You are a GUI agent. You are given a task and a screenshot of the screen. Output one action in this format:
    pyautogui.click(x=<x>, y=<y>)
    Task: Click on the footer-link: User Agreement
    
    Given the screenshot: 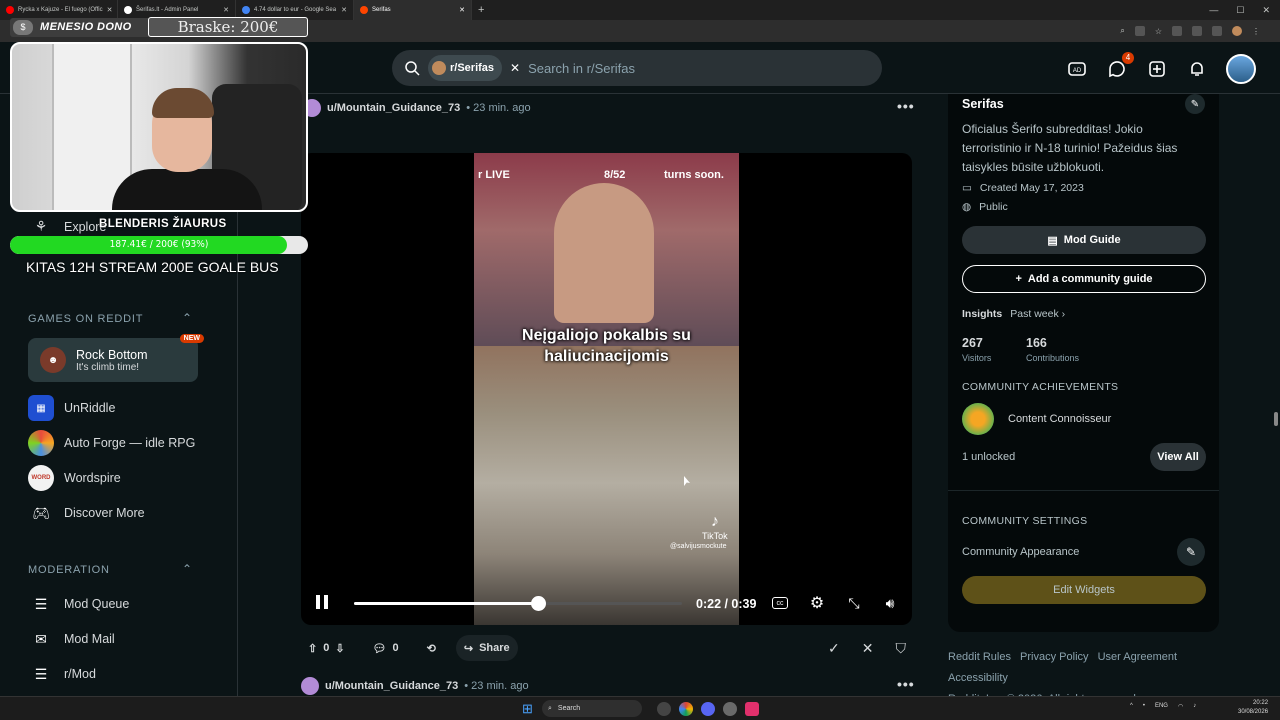 What is the action you would take?
    pyautogui.click(x=1137, y=657)
    